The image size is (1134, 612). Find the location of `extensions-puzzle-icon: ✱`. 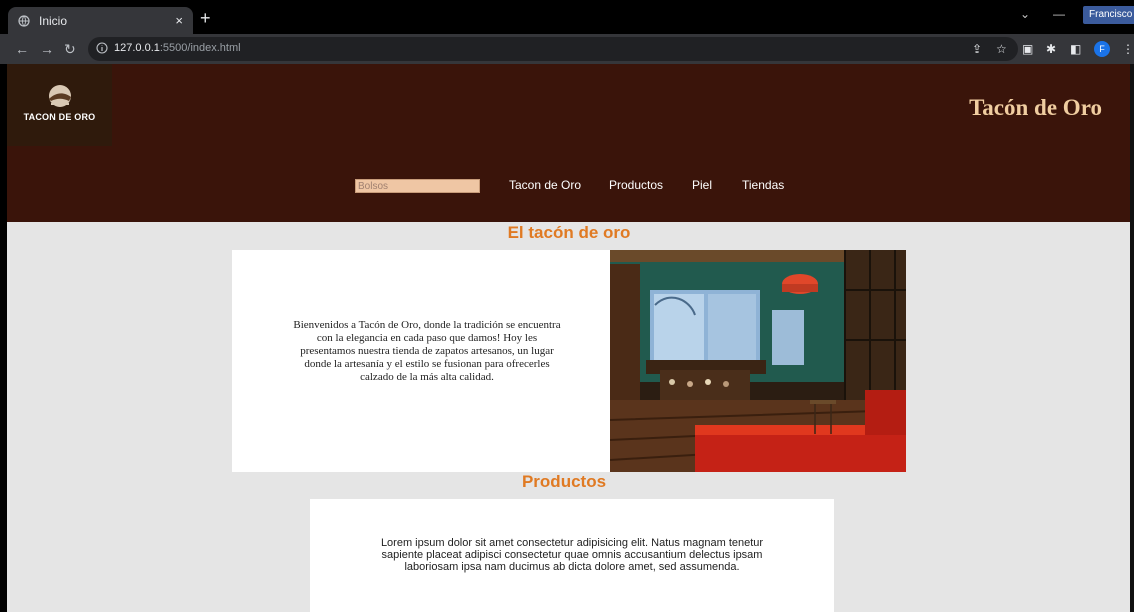

extensions-puzzle-icon: ✱ is located at coordinates (1051, 49).